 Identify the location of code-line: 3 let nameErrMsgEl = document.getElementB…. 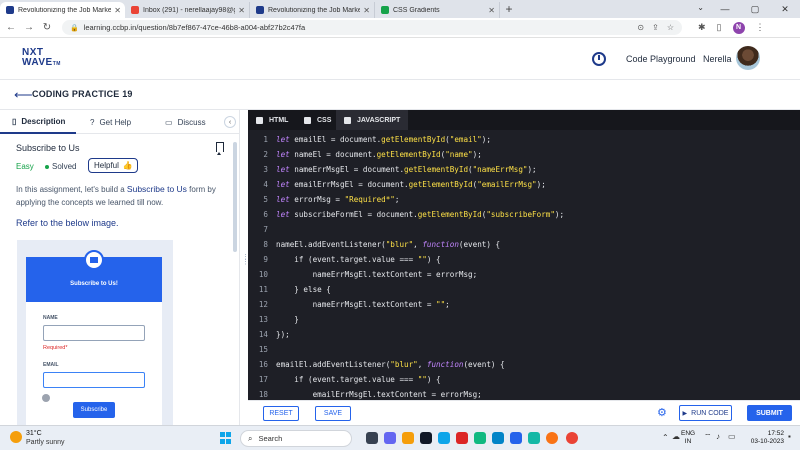
(524, 169).